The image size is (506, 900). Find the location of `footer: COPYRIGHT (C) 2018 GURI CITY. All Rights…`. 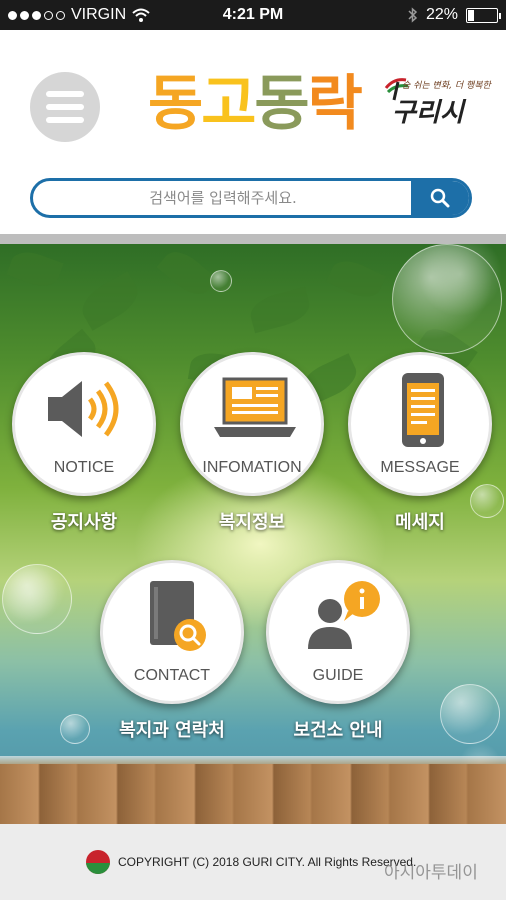

footer: COPYRIGHT (C) 2018 GURI CITY. All Rights… is located at coordinates (253, 862).